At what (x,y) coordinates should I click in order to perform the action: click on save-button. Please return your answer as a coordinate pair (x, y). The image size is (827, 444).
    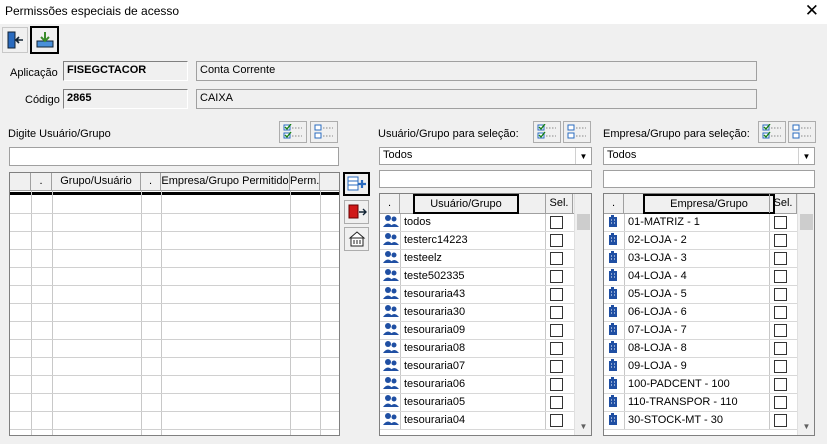
    Looking at the image, I should click on (44, 40).